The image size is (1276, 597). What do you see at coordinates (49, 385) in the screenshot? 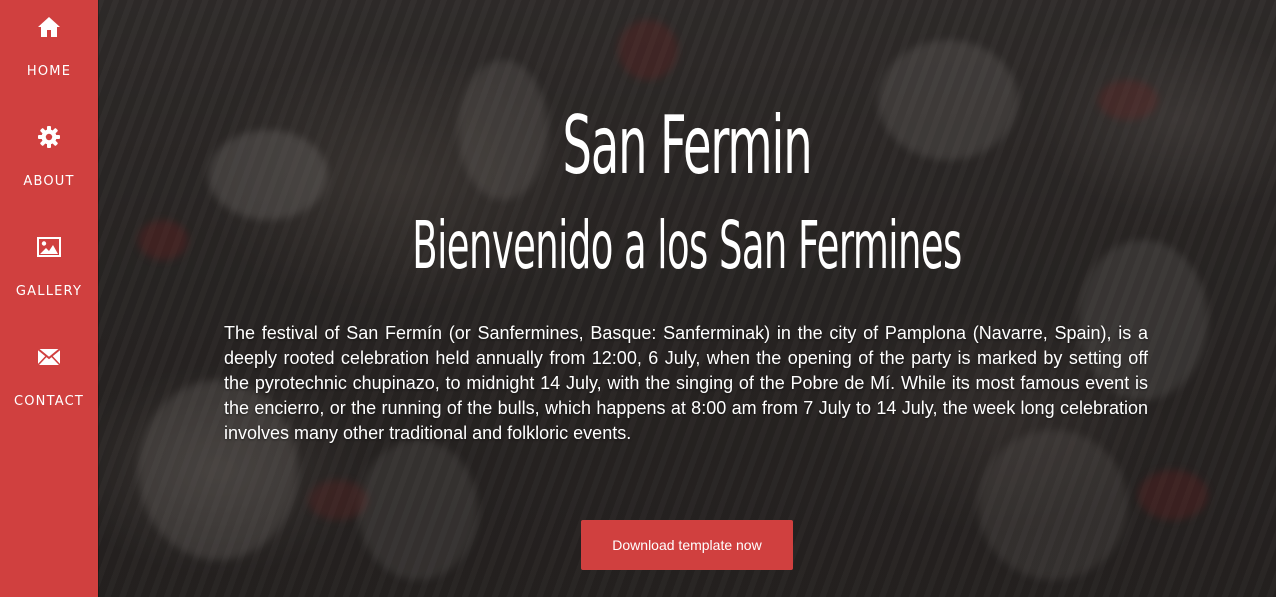
I see `sidebar-item-contact: CONTACT` at bounding box center [49, 385].